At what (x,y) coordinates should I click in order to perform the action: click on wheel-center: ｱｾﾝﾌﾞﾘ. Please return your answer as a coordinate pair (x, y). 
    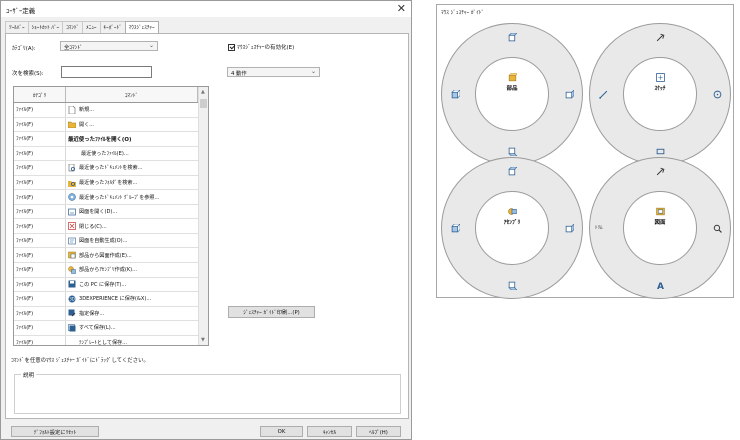
    Looking at the image, I should click on (512, 216).